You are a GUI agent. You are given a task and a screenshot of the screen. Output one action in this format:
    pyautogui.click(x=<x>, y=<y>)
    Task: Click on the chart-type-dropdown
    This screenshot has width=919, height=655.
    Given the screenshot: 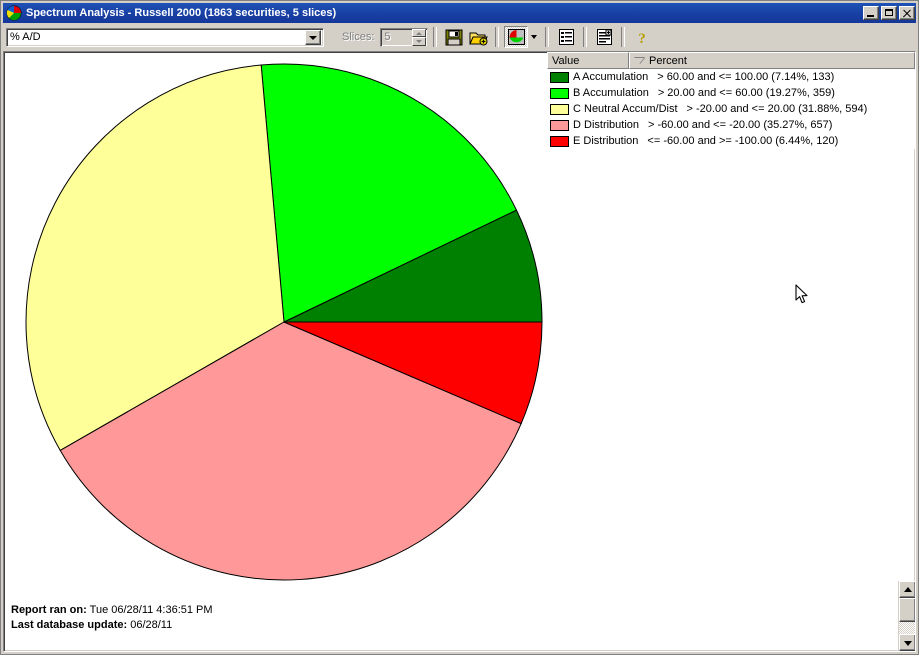 What is the action you would take?
    pyautogui.click(x=534, y=37)
    